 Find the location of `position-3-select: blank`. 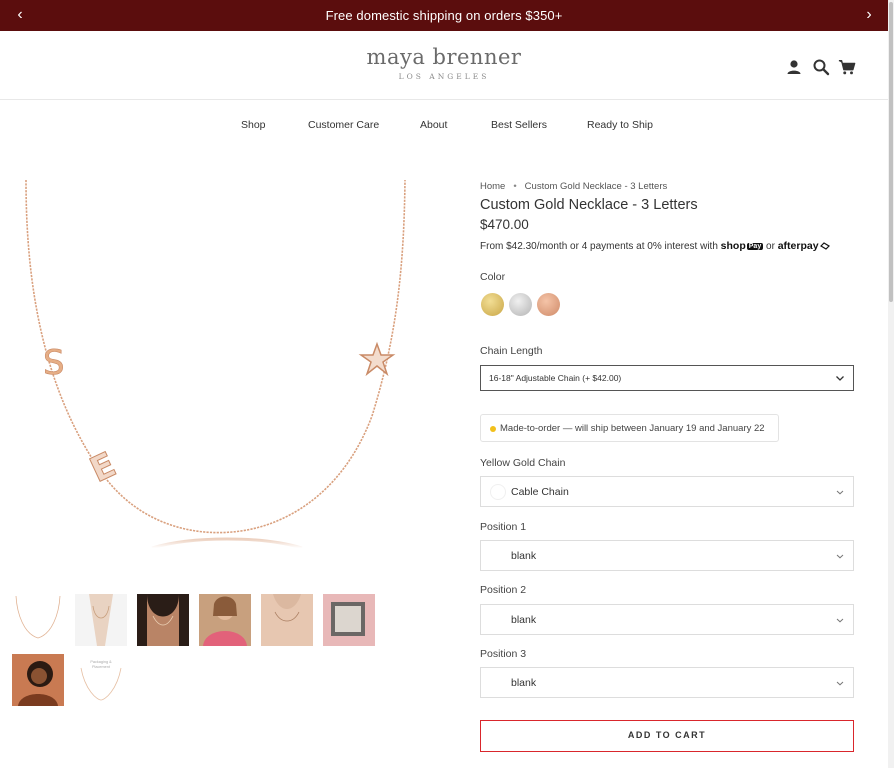

position-3-select: blank is located at coordinates (667, 682).